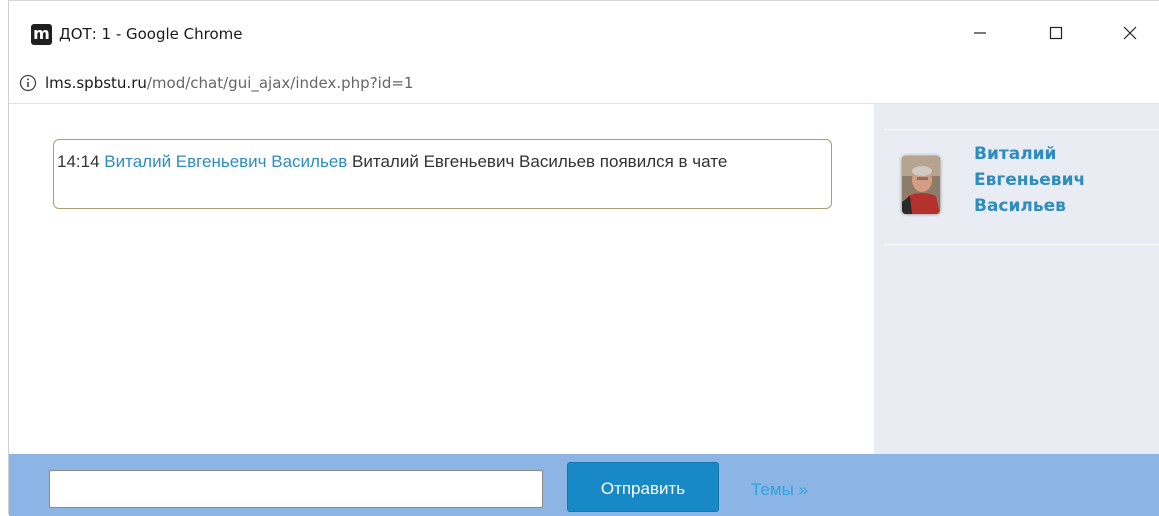  Describe the element at coordinates (779, 490) in the screenshot. I see `themes-link: Темы »` at that location.